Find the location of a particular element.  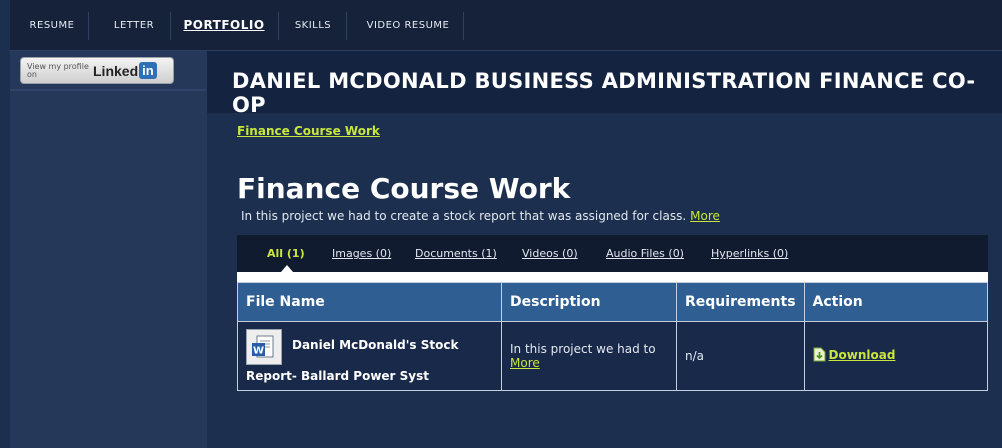

description-more-link: More is located at coordinates (705, 216).